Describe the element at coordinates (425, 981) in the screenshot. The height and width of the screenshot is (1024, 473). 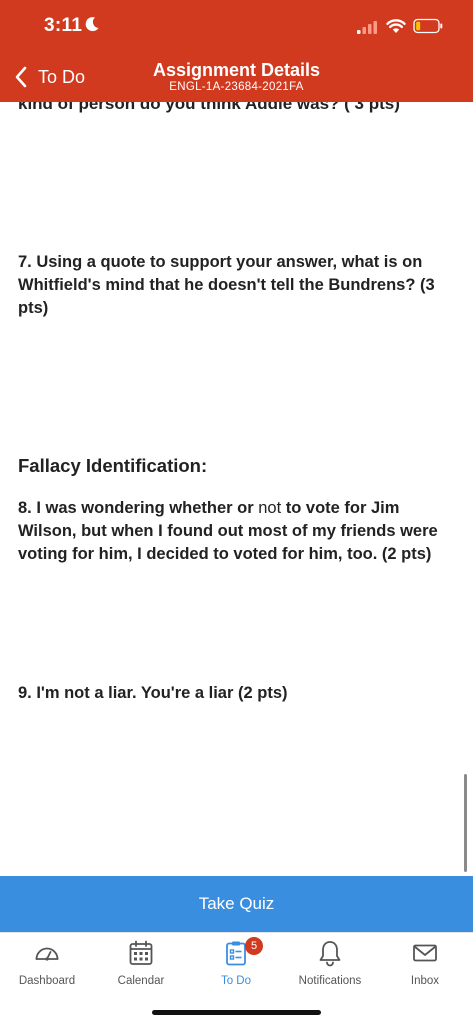
I see `tab-inbox-label: Inbox` at that location.